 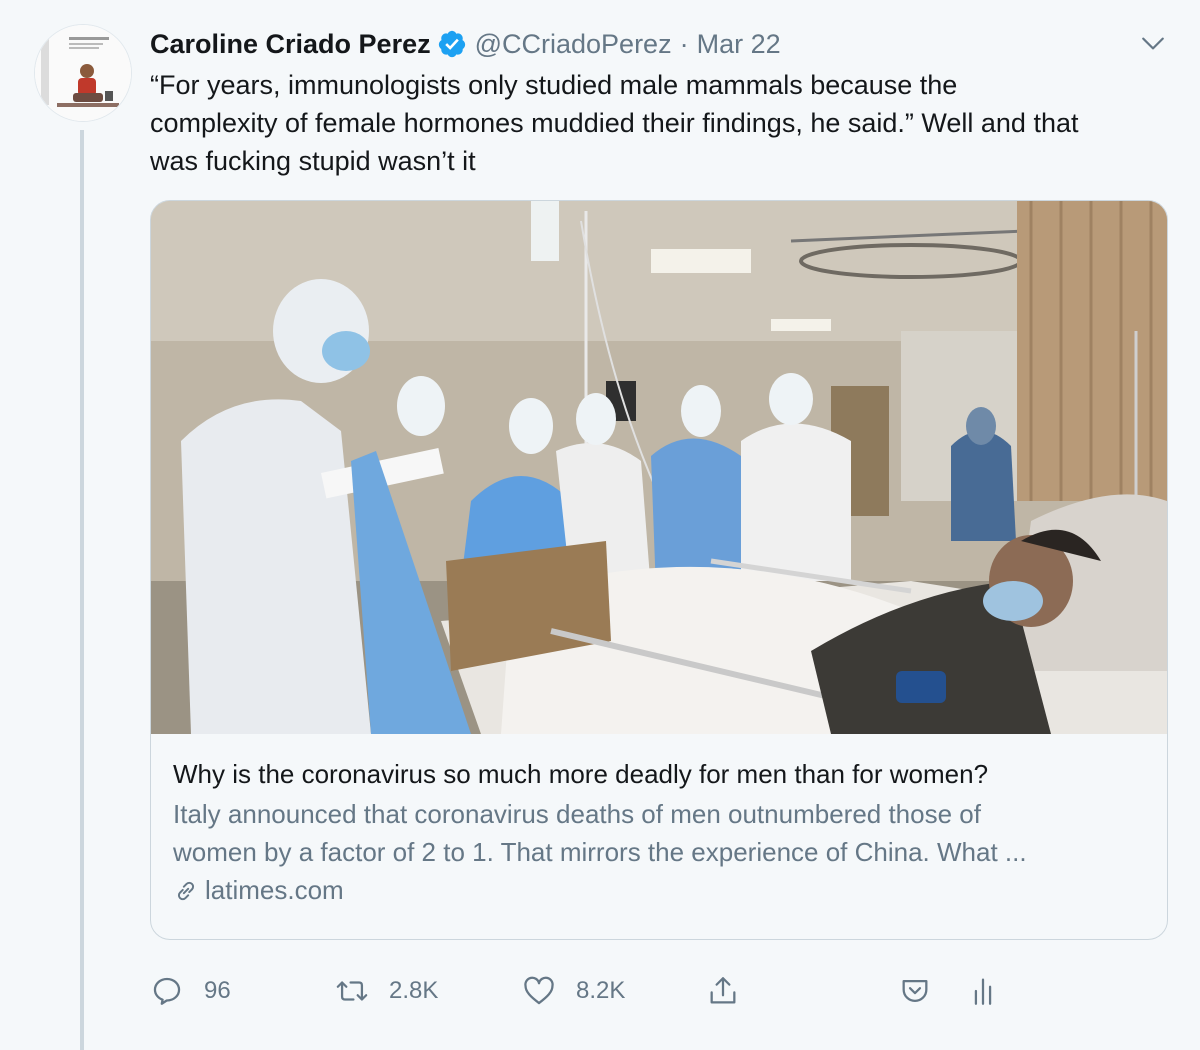 I want to click on retweet-count: 2.8K, so click(x=414, y=990).